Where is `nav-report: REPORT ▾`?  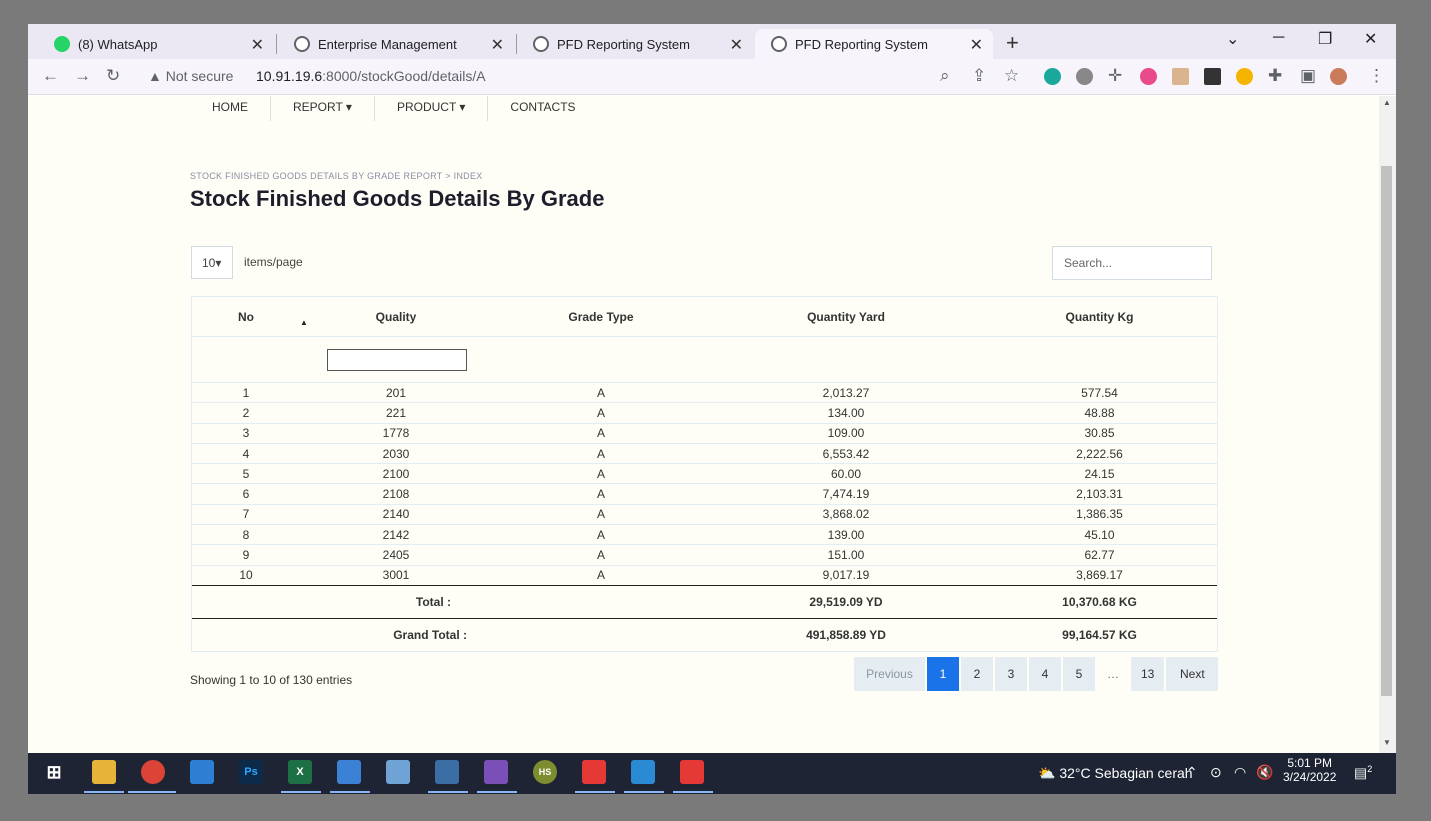
nav-report: REPORT ▾ is located at coordinates (323, 108).